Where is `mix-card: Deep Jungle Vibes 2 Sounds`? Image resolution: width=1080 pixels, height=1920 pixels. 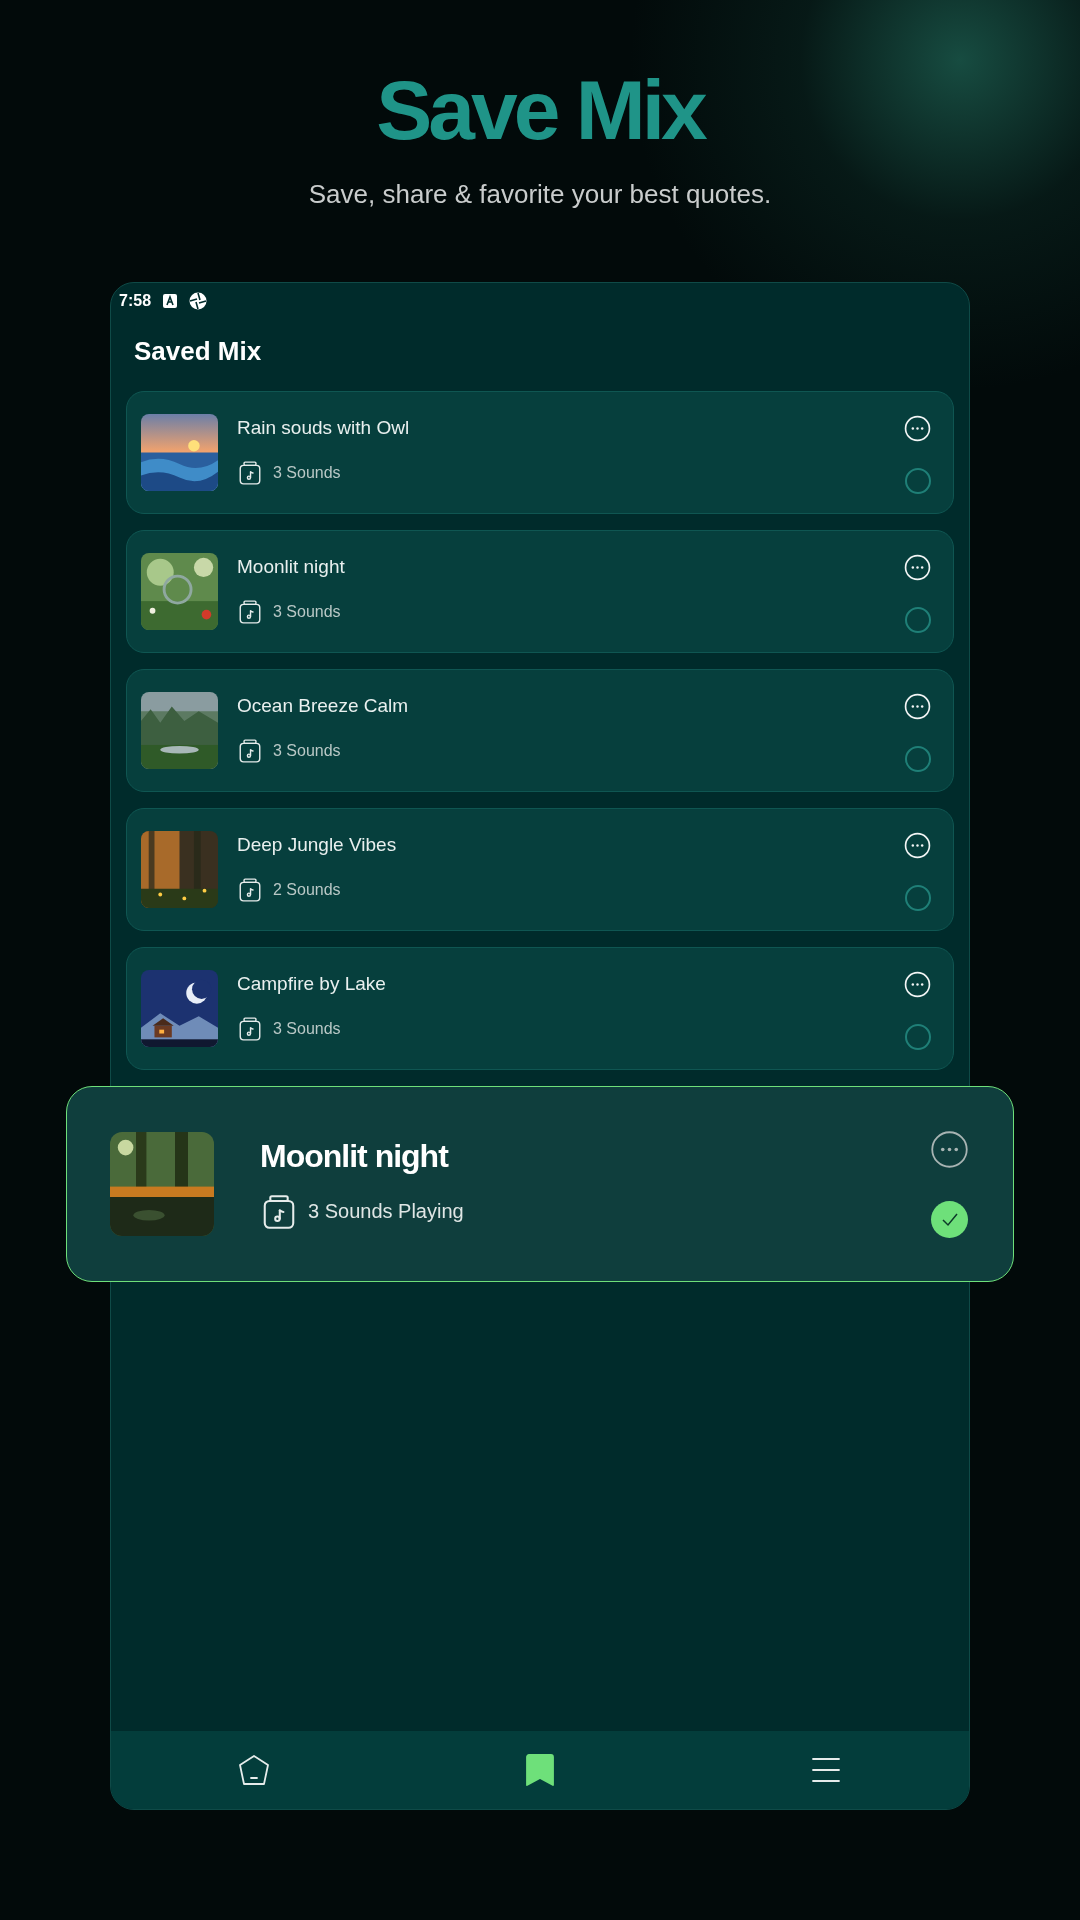 mix-card: Deep Jungle Vibes 2 Sounds is located at coordinates (540, 869).